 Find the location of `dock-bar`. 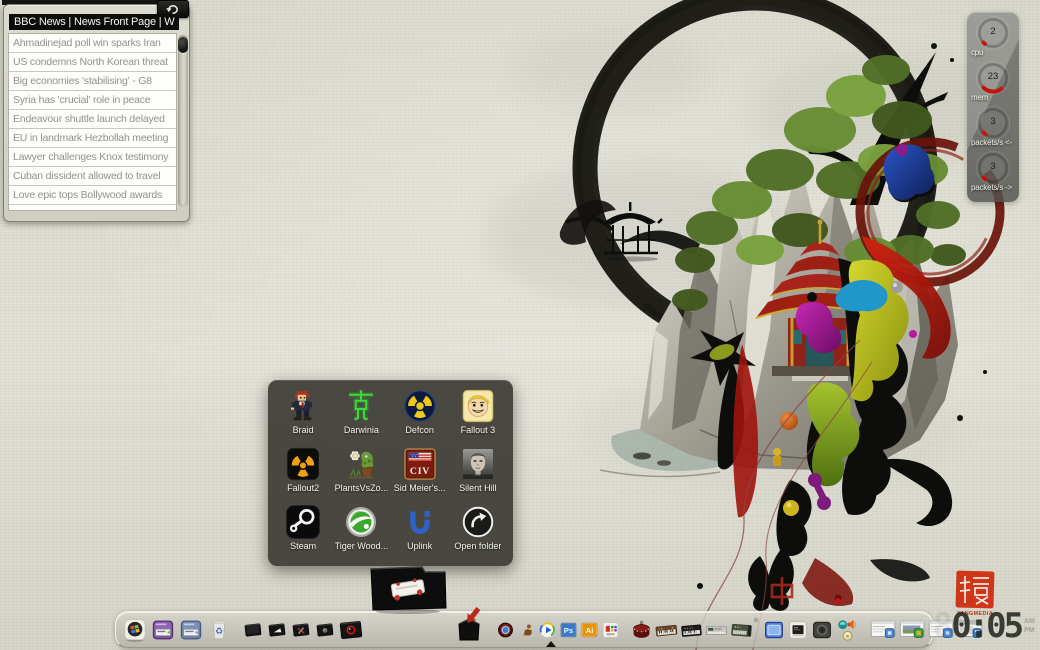

dock-bar is located at coordinates (524, 629).